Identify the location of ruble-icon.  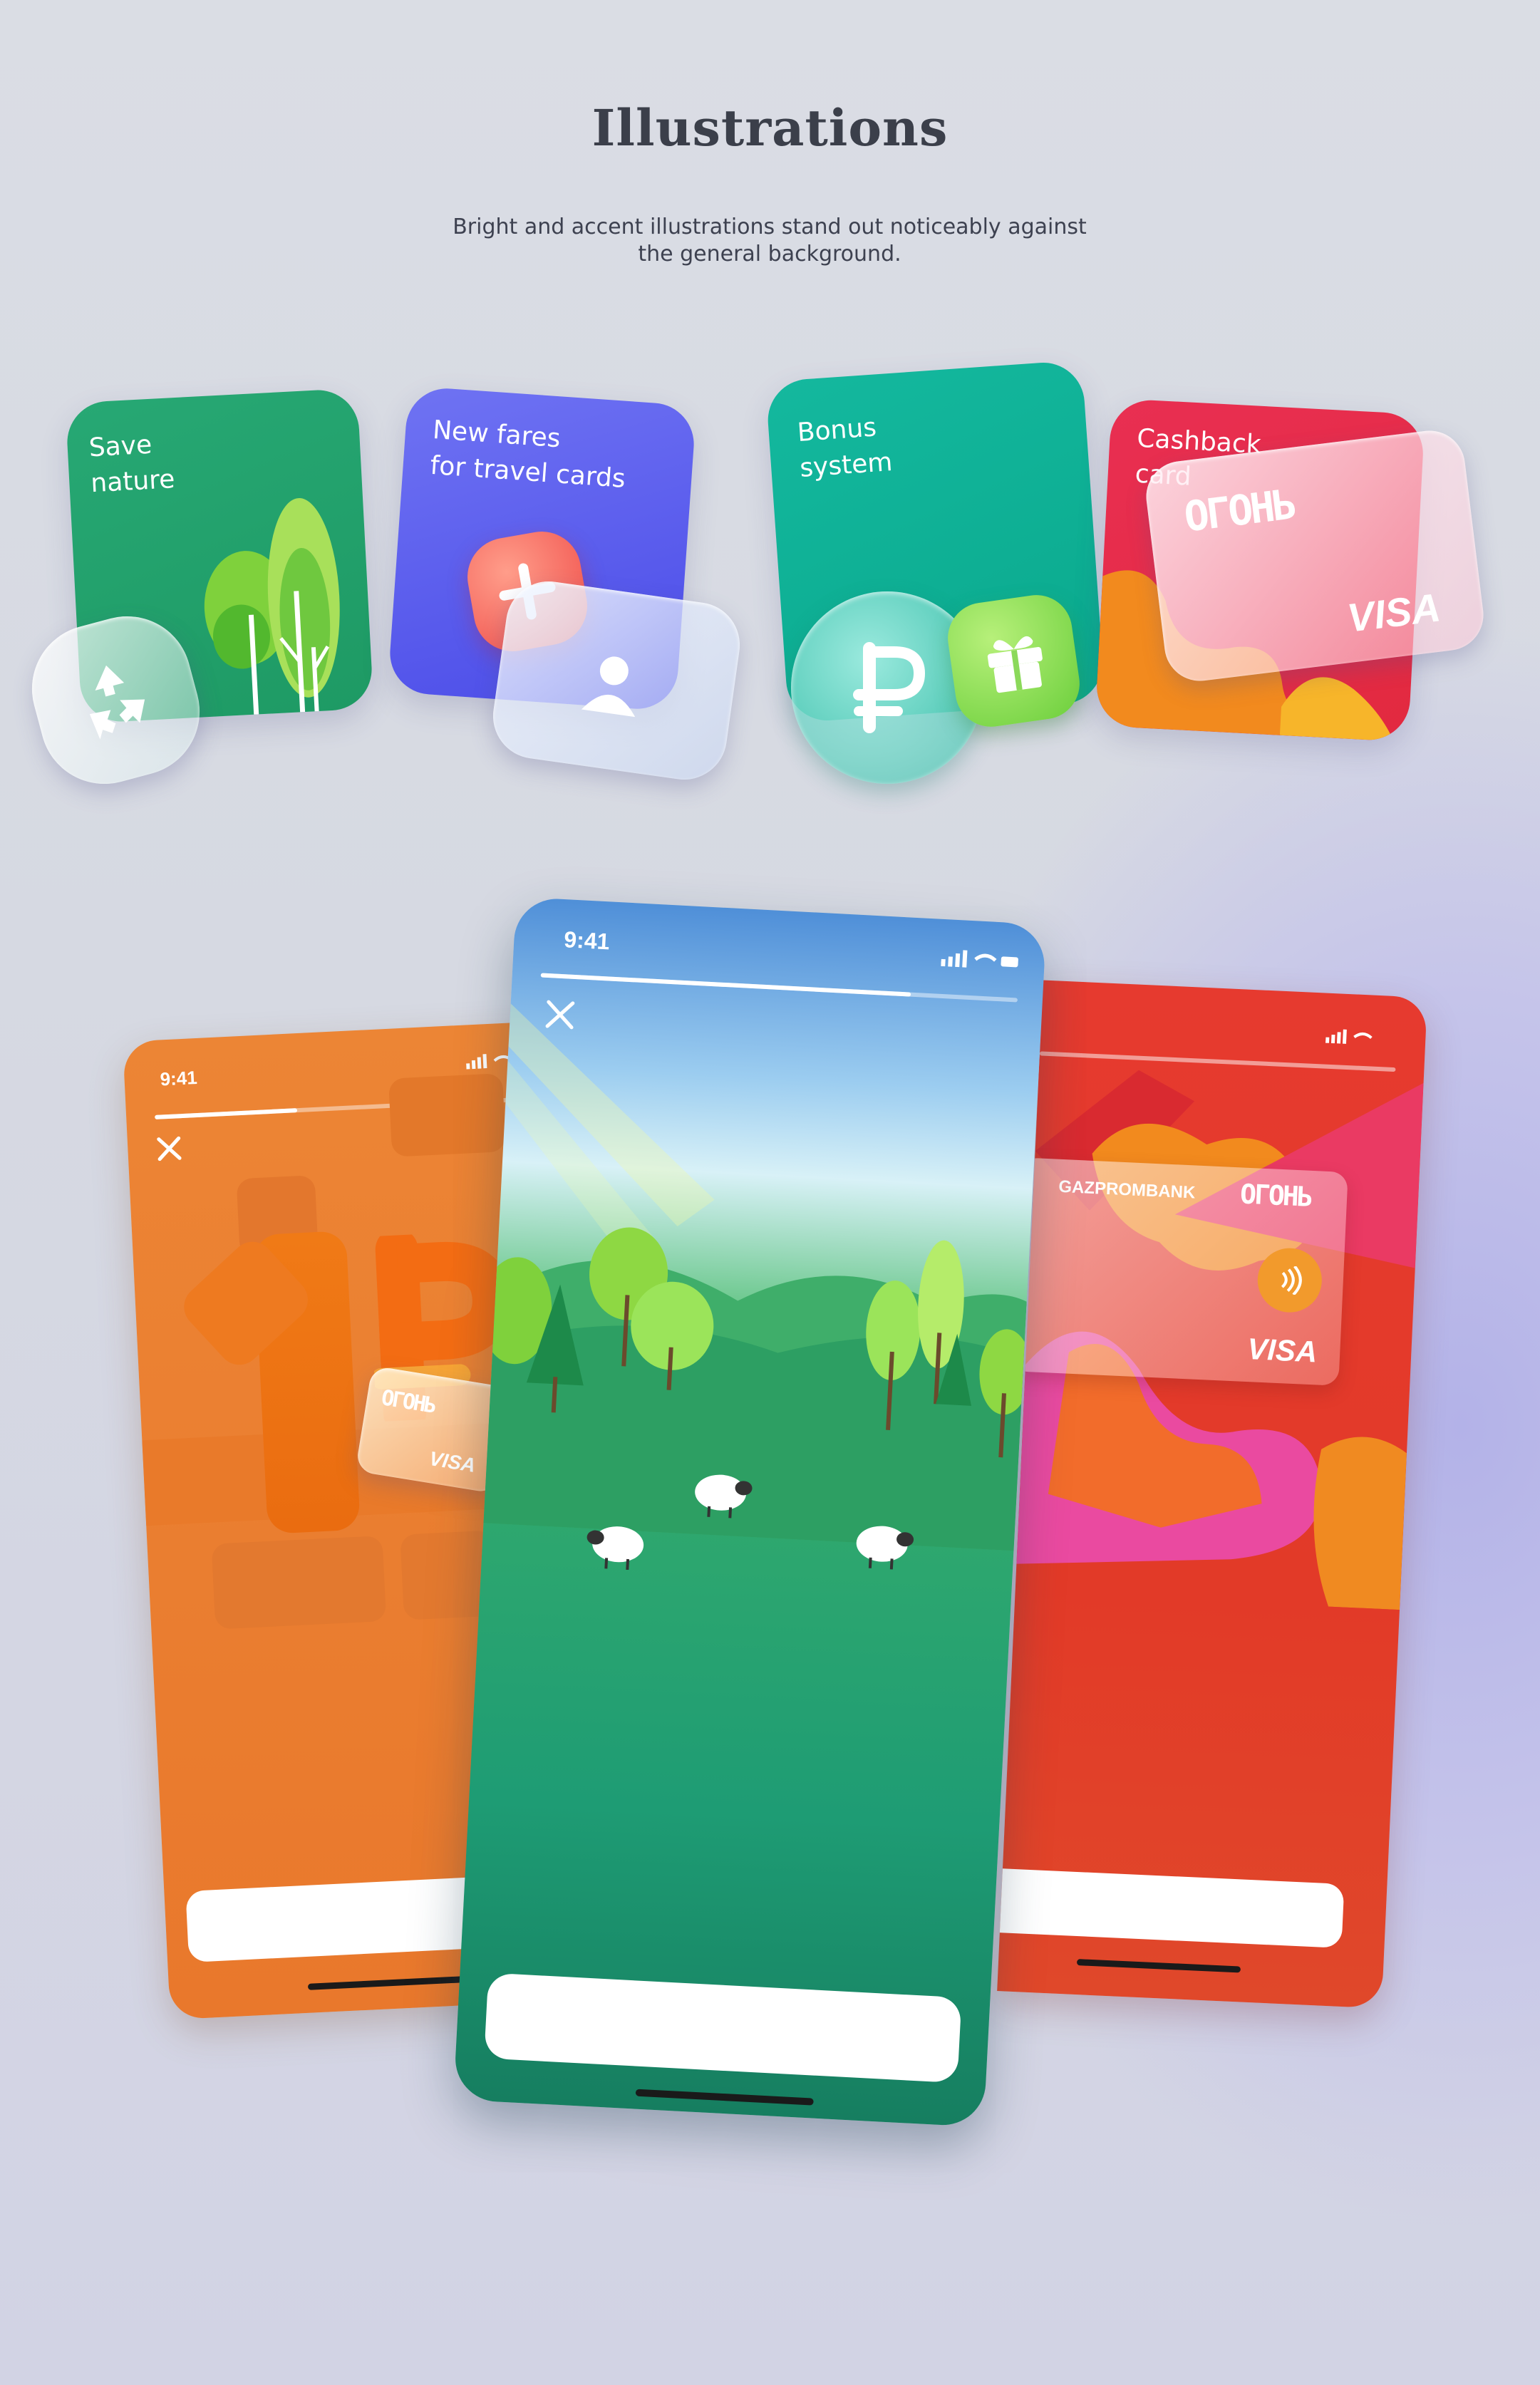
(889, 687).